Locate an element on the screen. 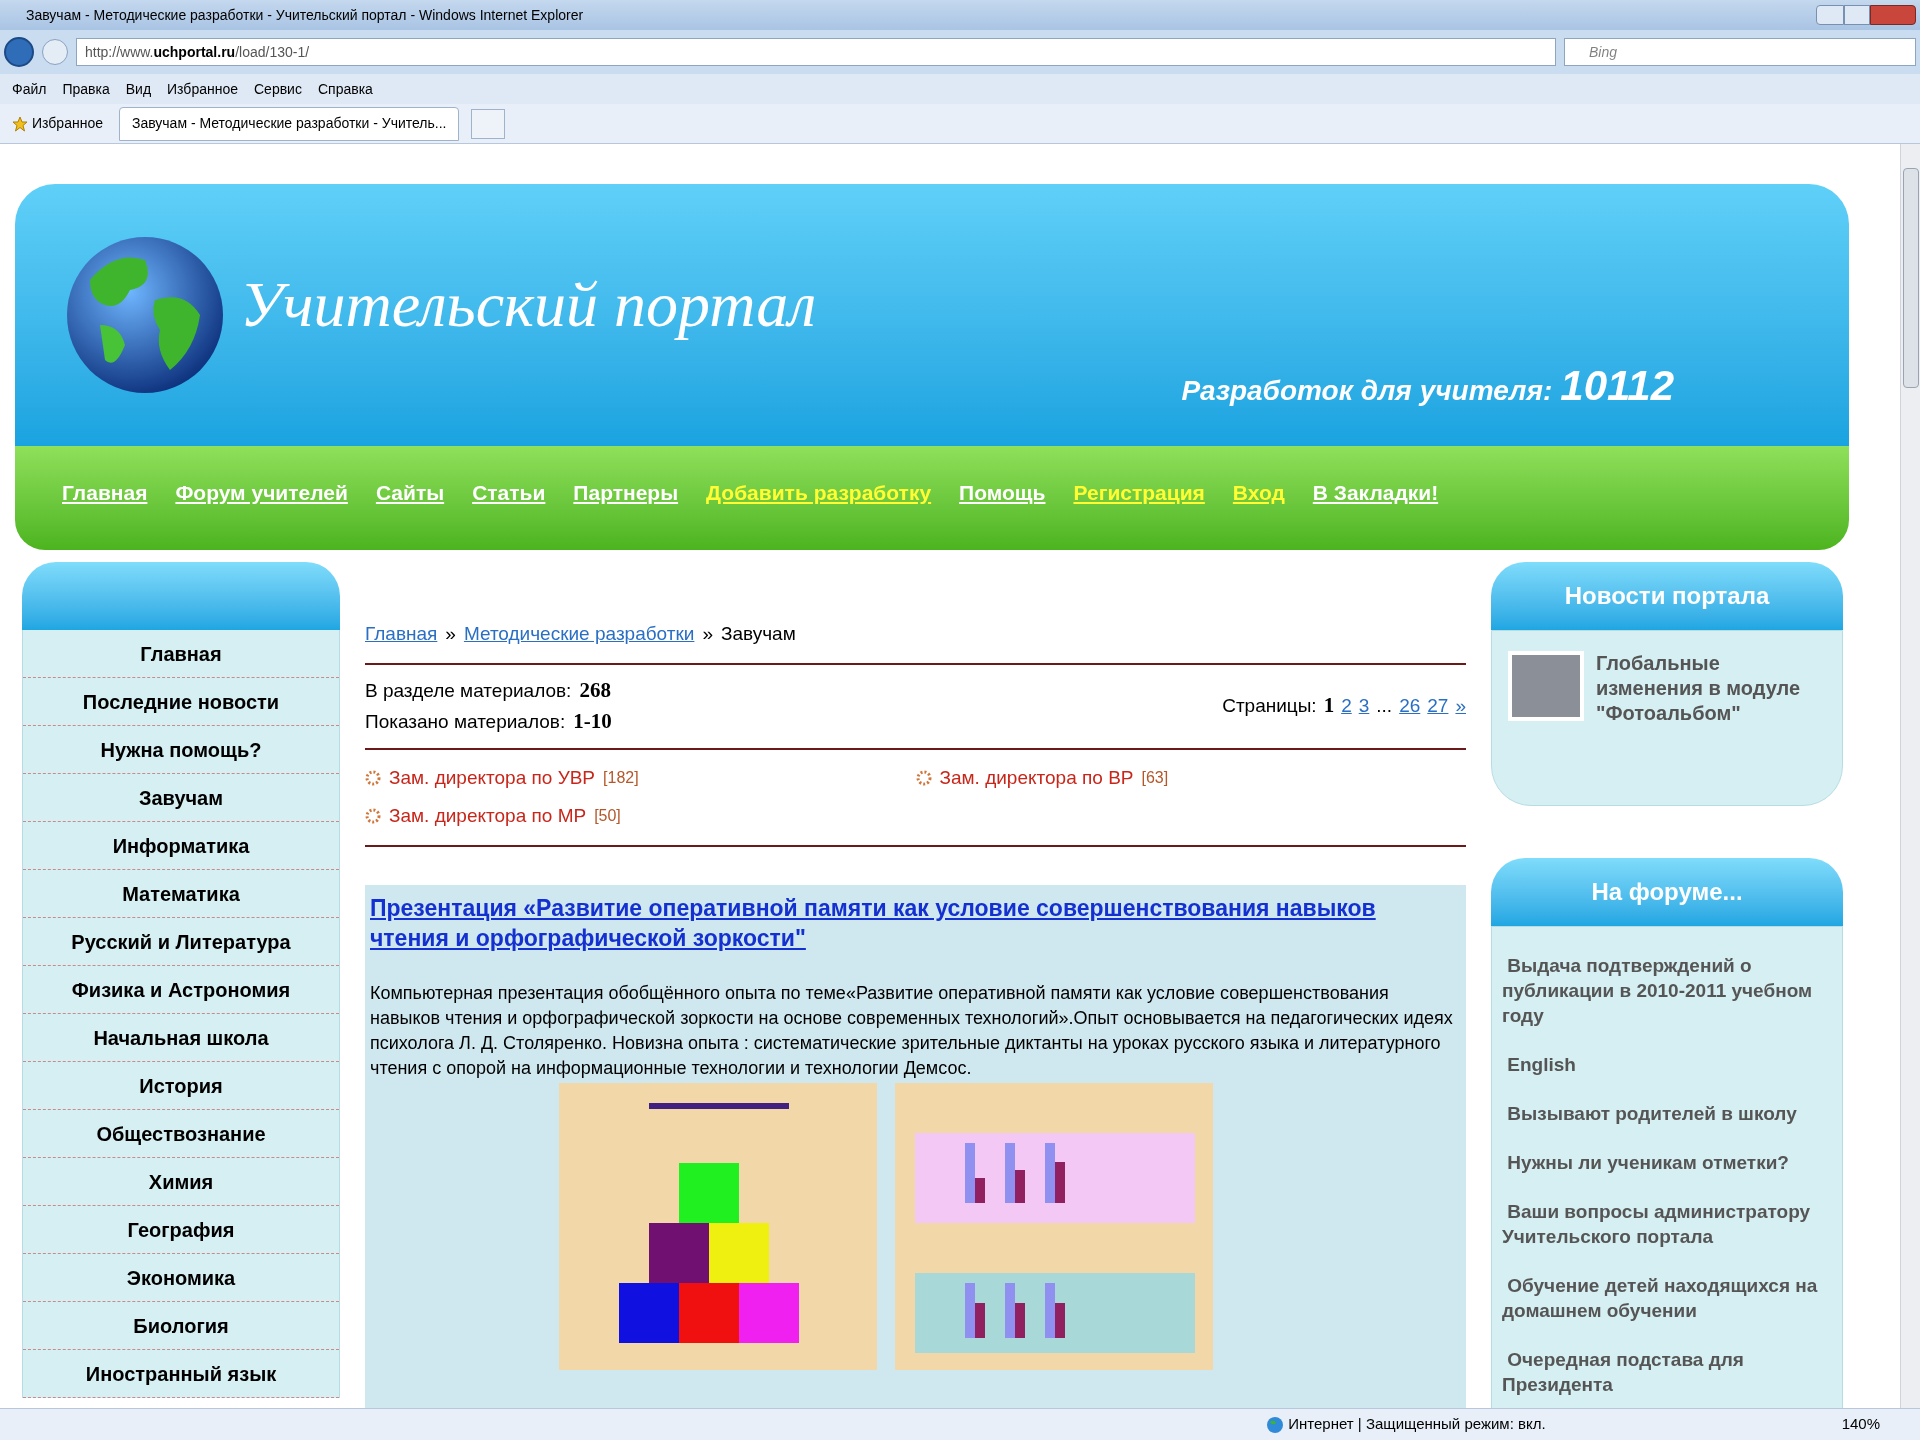  stat-value: 1-10 is located at coordinates (592, 721).